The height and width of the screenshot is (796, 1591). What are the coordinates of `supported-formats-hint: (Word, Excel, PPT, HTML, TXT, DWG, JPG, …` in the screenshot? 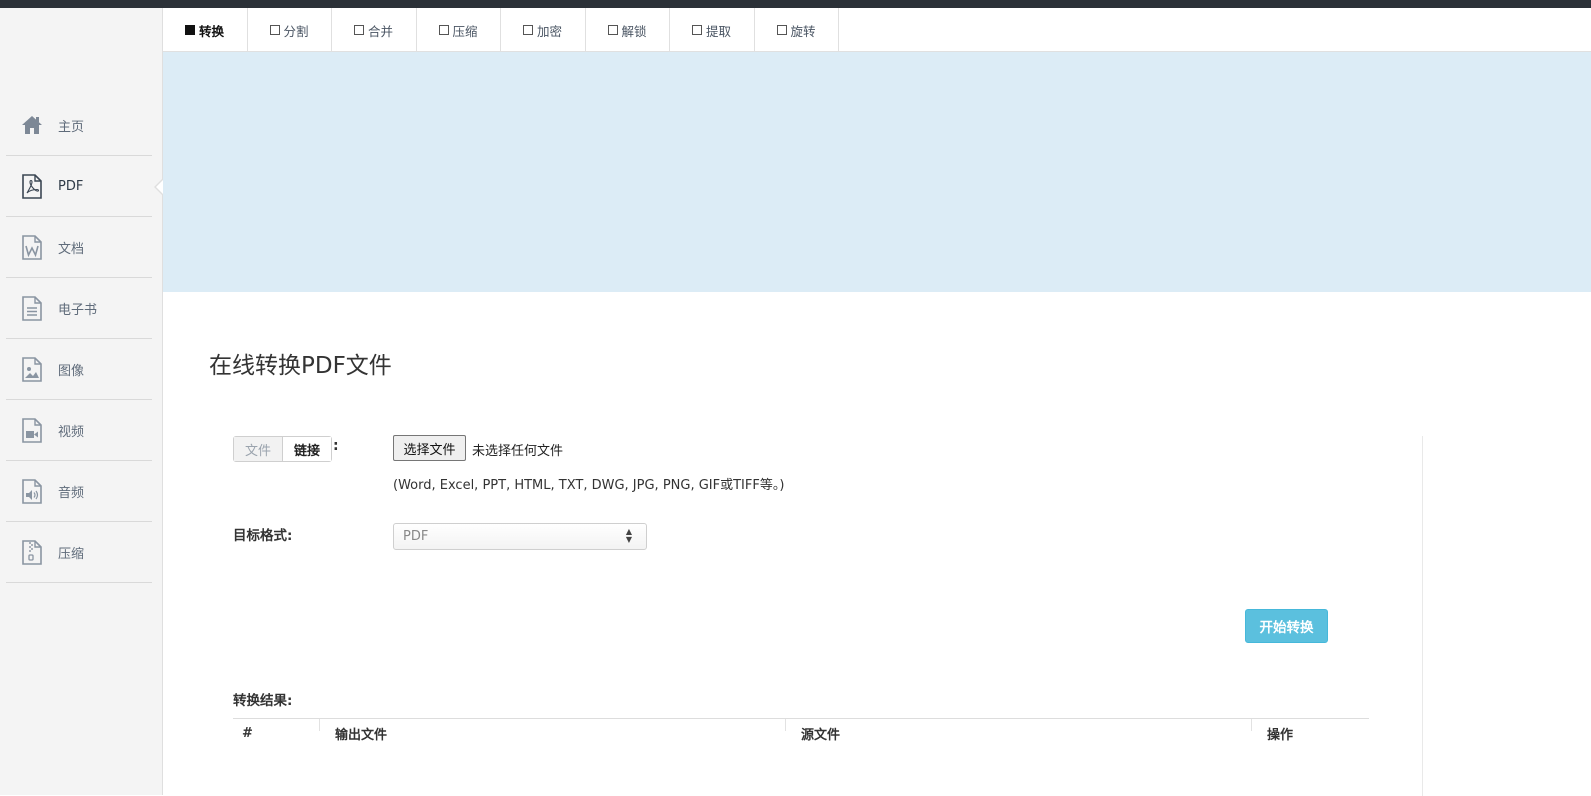 It's located at (589, 485).